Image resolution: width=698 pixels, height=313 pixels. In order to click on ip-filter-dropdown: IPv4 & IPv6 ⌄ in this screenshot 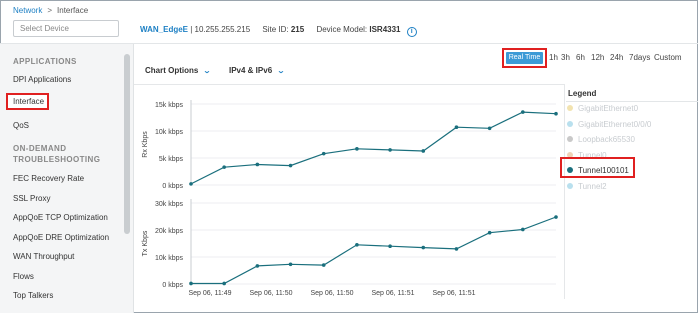, I will do `click(257, 70)`.